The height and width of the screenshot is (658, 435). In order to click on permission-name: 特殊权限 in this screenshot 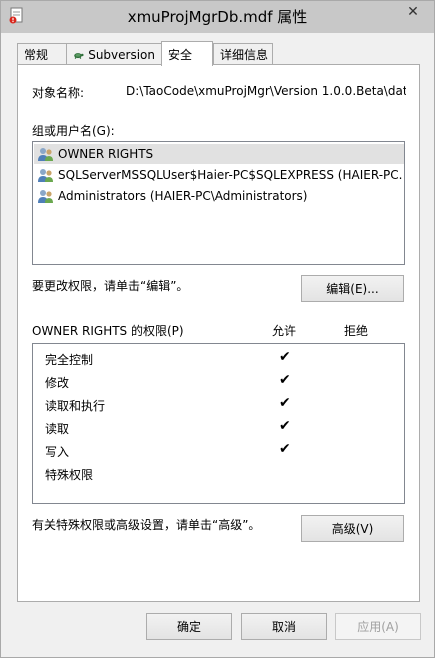, I will do `click(69, 475)`.